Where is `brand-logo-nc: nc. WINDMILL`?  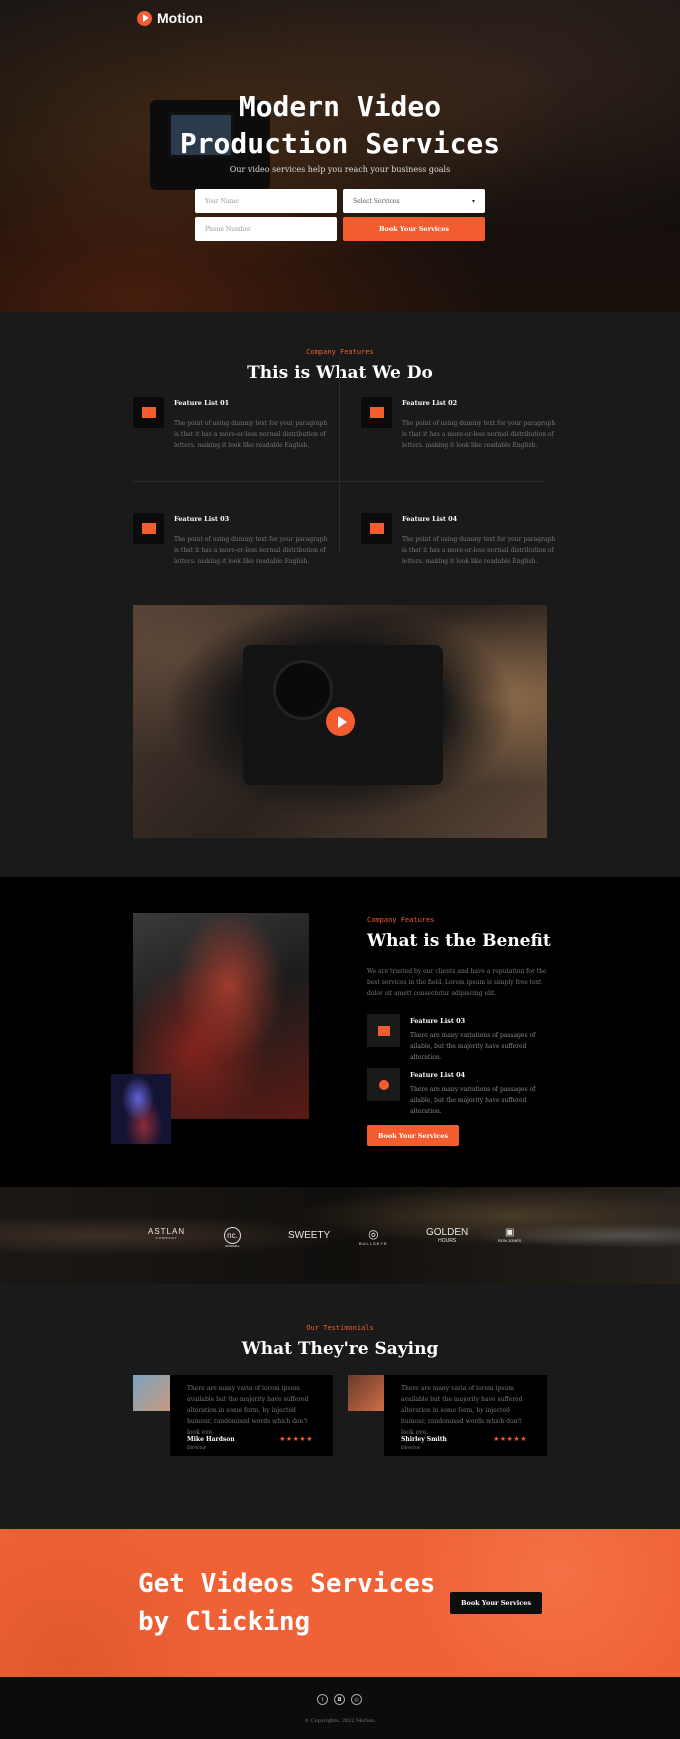 brand-logo-nc: nc. WINDMILL is located at coordinates (232, 1237).